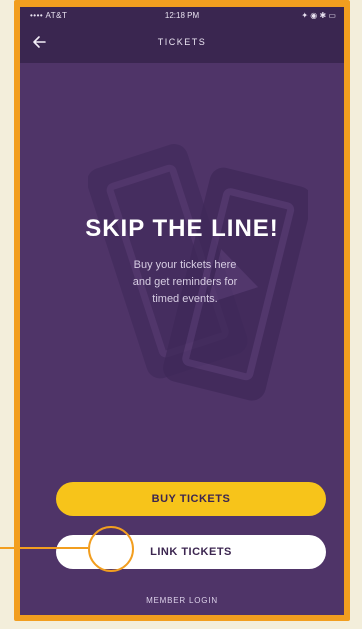 This screenshot has height=629, width=362. Describe the element at coordinates (44, 548) in the screenshot. I see `callout-line` at that location.